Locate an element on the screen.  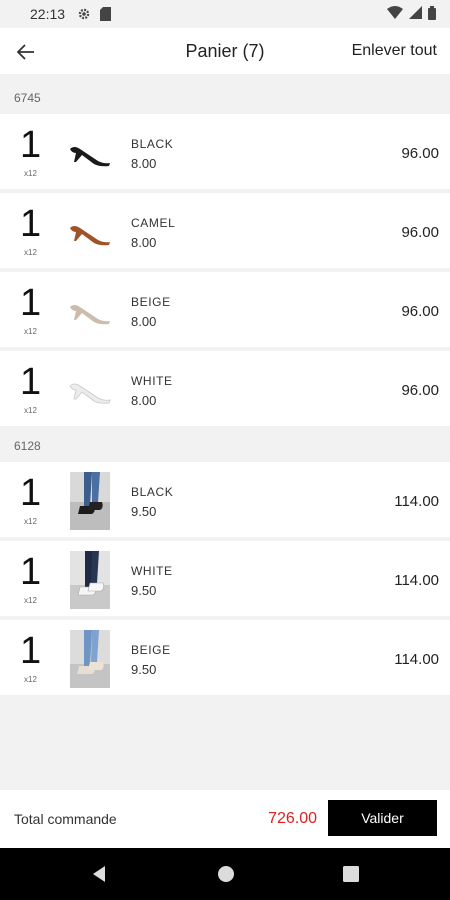
validate-button: Valider is located at coordinates (382, 818).